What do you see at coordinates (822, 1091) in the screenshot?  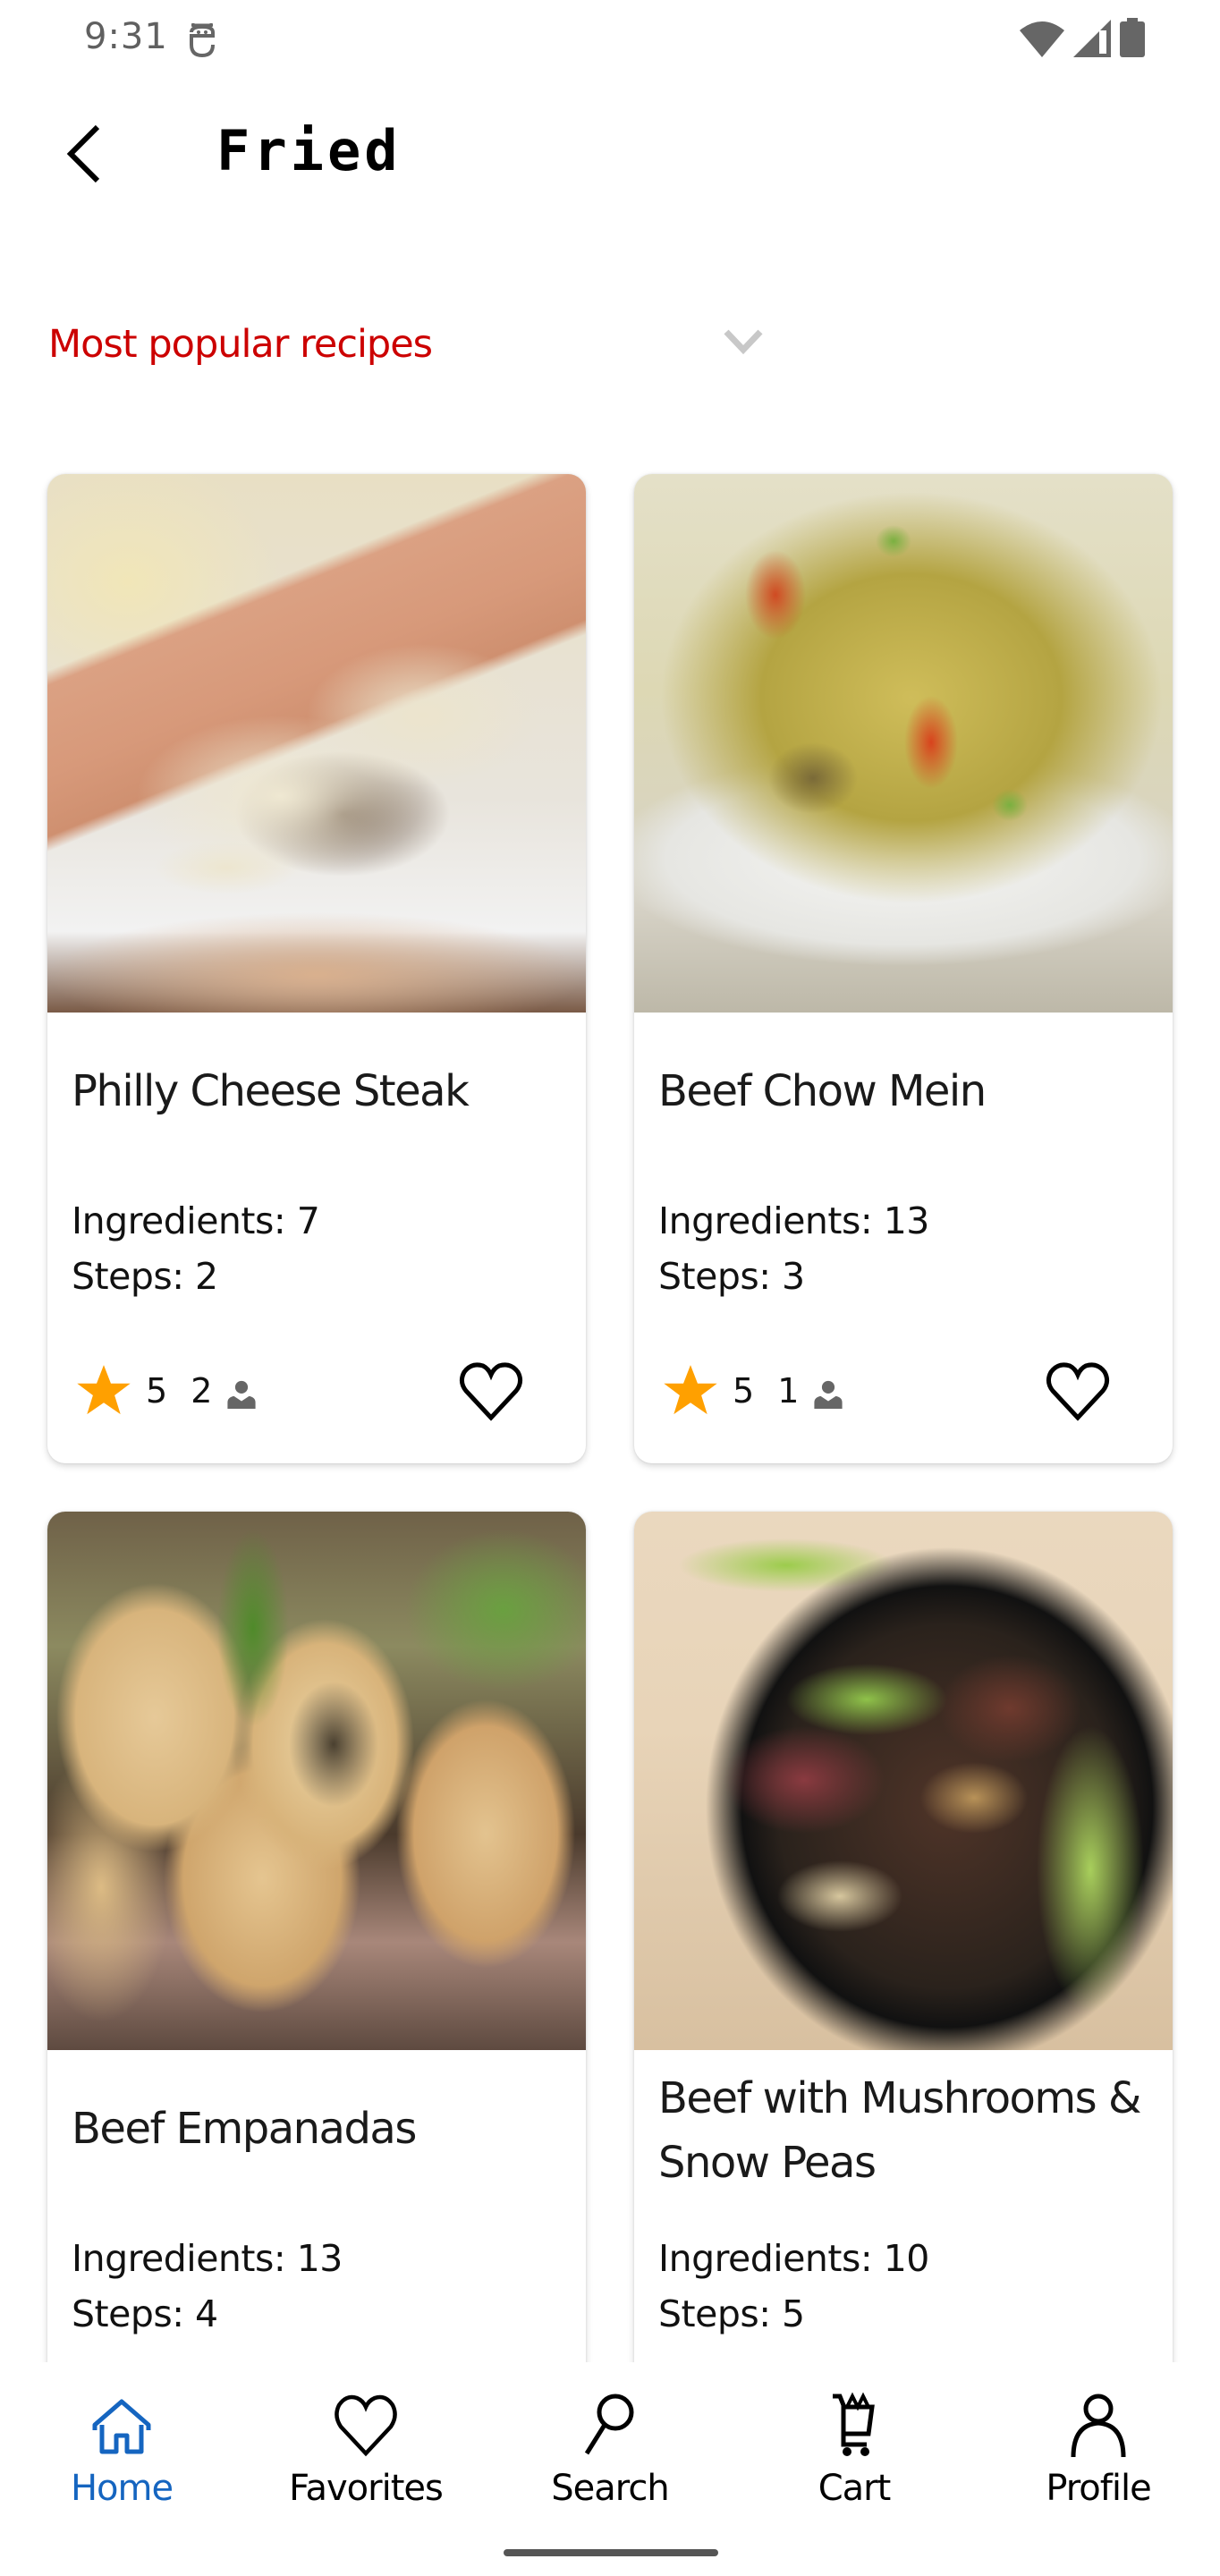 I see `recipe-title: Beef Chow Mein` at bounding box center [822, 1091].